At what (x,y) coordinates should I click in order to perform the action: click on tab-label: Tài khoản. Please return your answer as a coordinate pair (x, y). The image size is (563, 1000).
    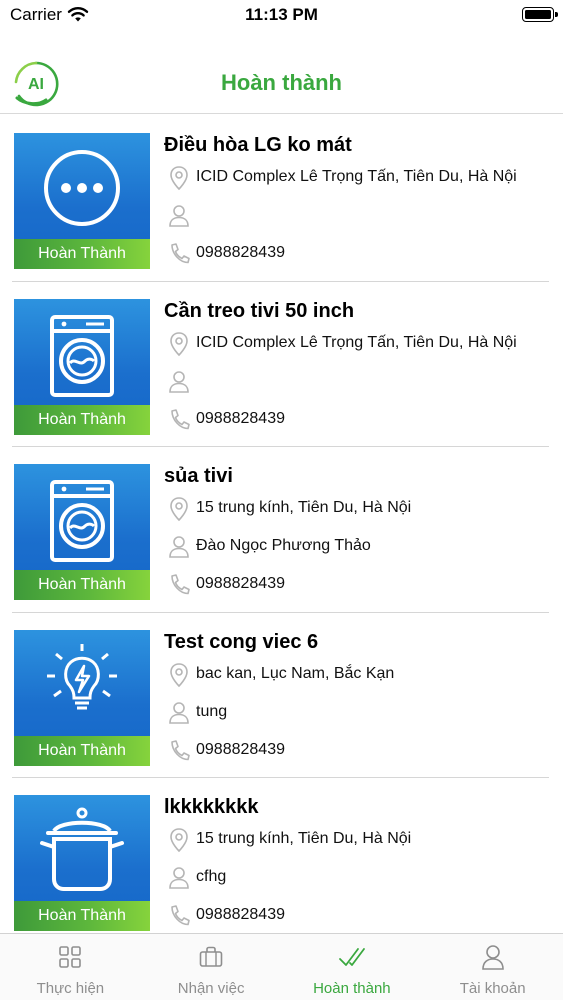
    Looking at the image, I should click on (492, 988).